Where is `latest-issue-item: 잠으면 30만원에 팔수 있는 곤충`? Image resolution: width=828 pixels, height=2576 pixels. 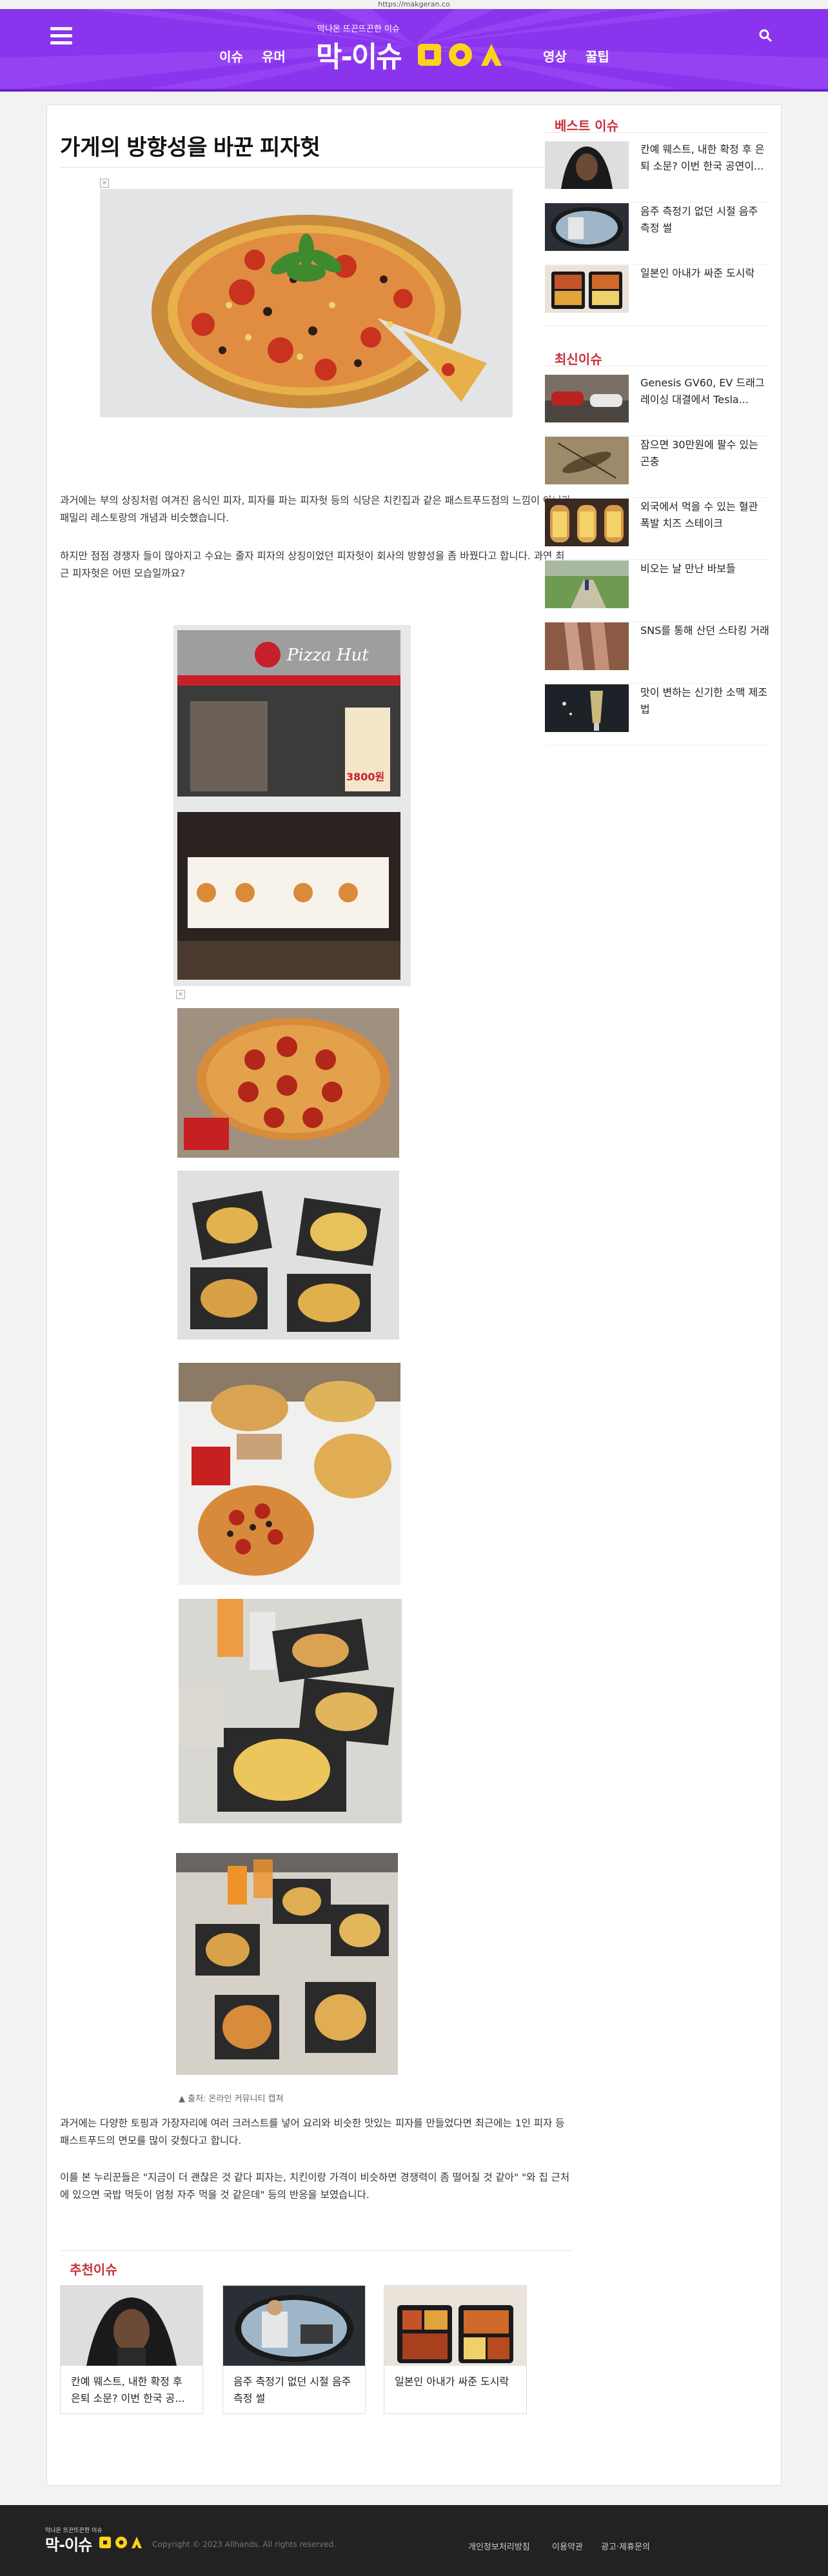 latest-issue-item: 잠으면 30만원에 팔수 있는 곤충 is located at coordinates (657, 468).